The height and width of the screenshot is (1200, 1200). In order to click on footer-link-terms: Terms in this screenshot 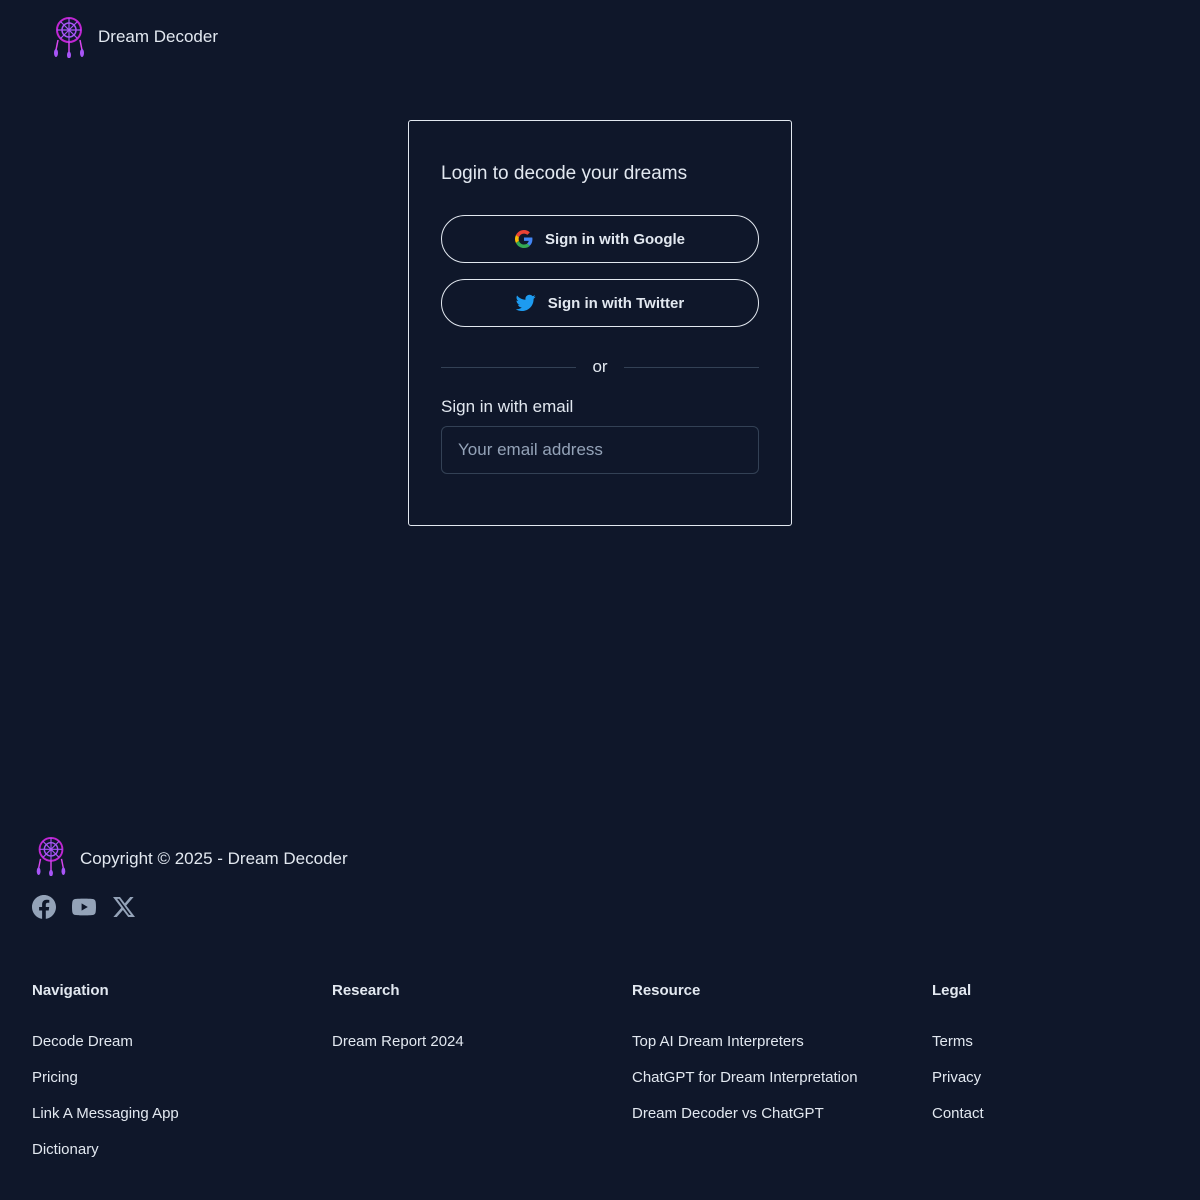, I will do `click(1066, 1042)`.